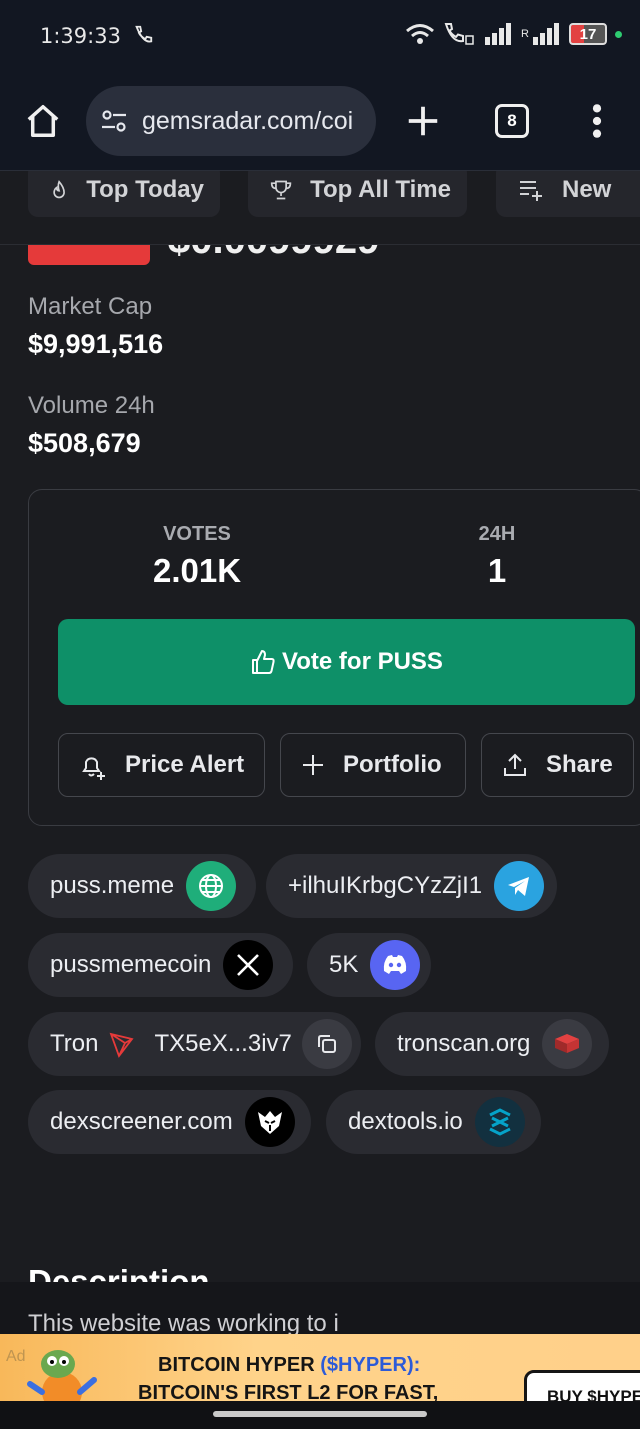  What do you see at coordinates (183, 1322) in the screenshot?
I see `description-text: This website was working to i` at bounding box center [183, 1322].